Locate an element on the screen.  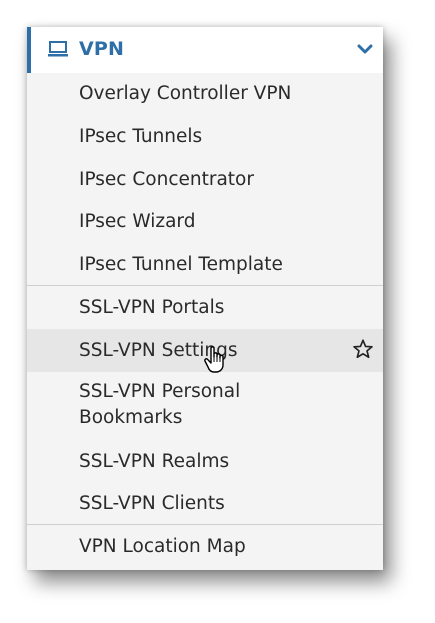
menu-item-ssl-vpn-portals: SSL-VPN Portals is located at coordinates (205, 307).